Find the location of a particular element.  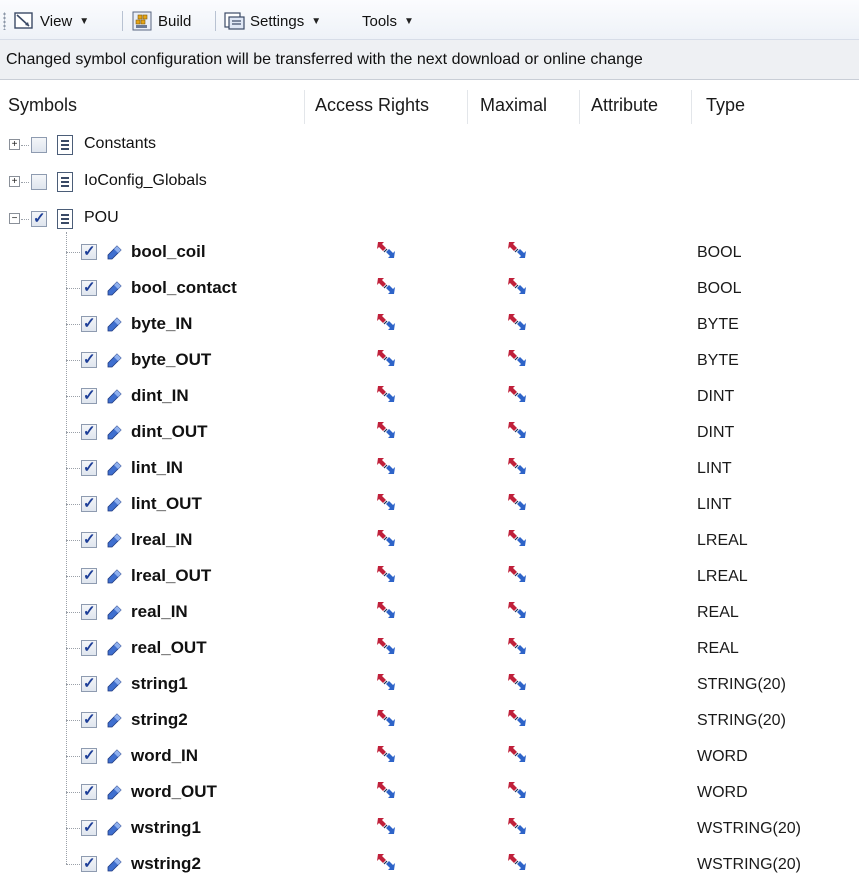

tools-menu-button: Tools ▼ is located at coordinates (388, 21).